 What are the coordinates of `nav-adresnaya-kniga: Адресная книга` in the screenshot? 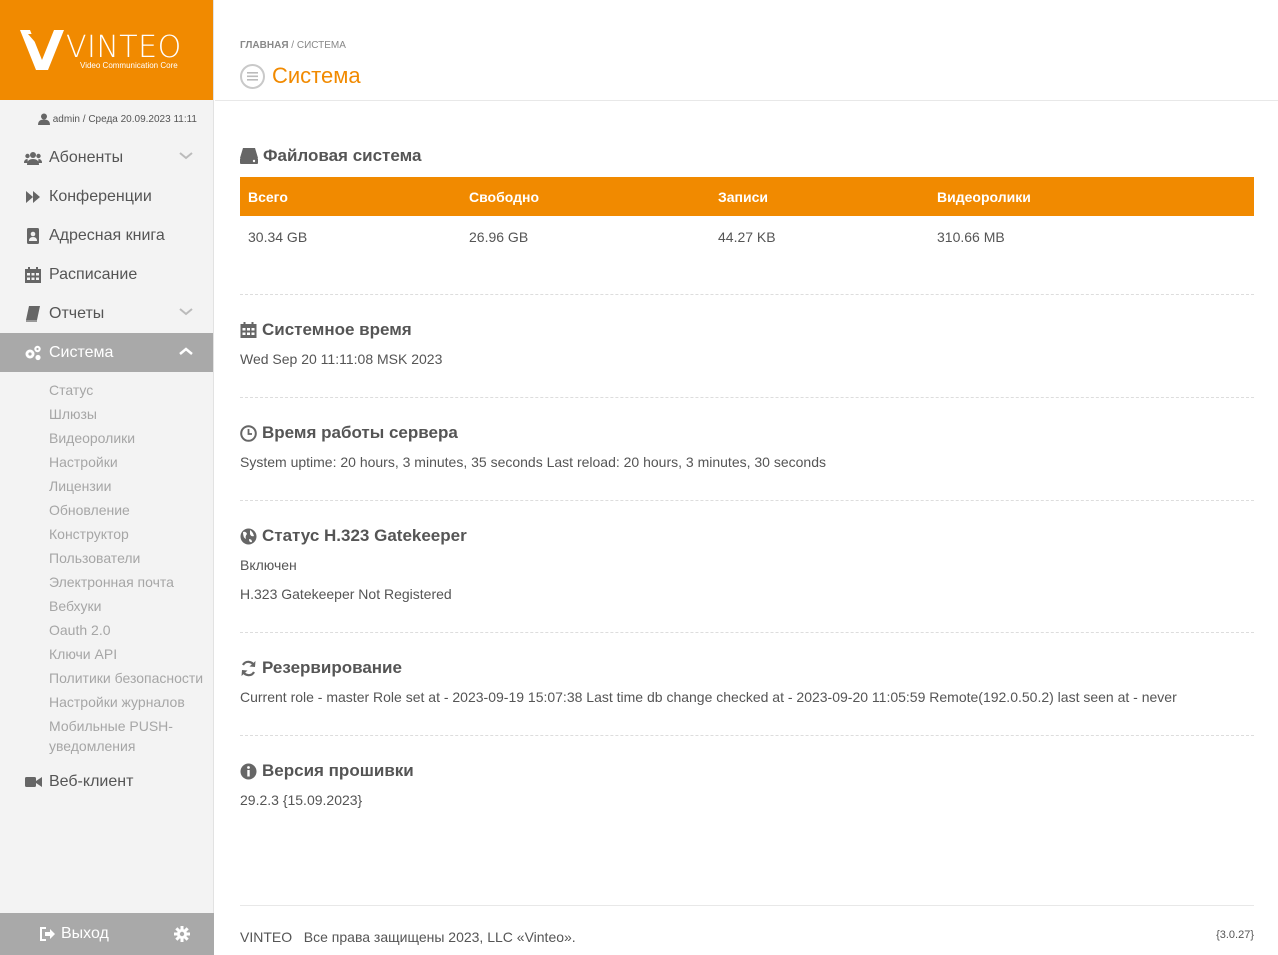 It's located at (106, 235).